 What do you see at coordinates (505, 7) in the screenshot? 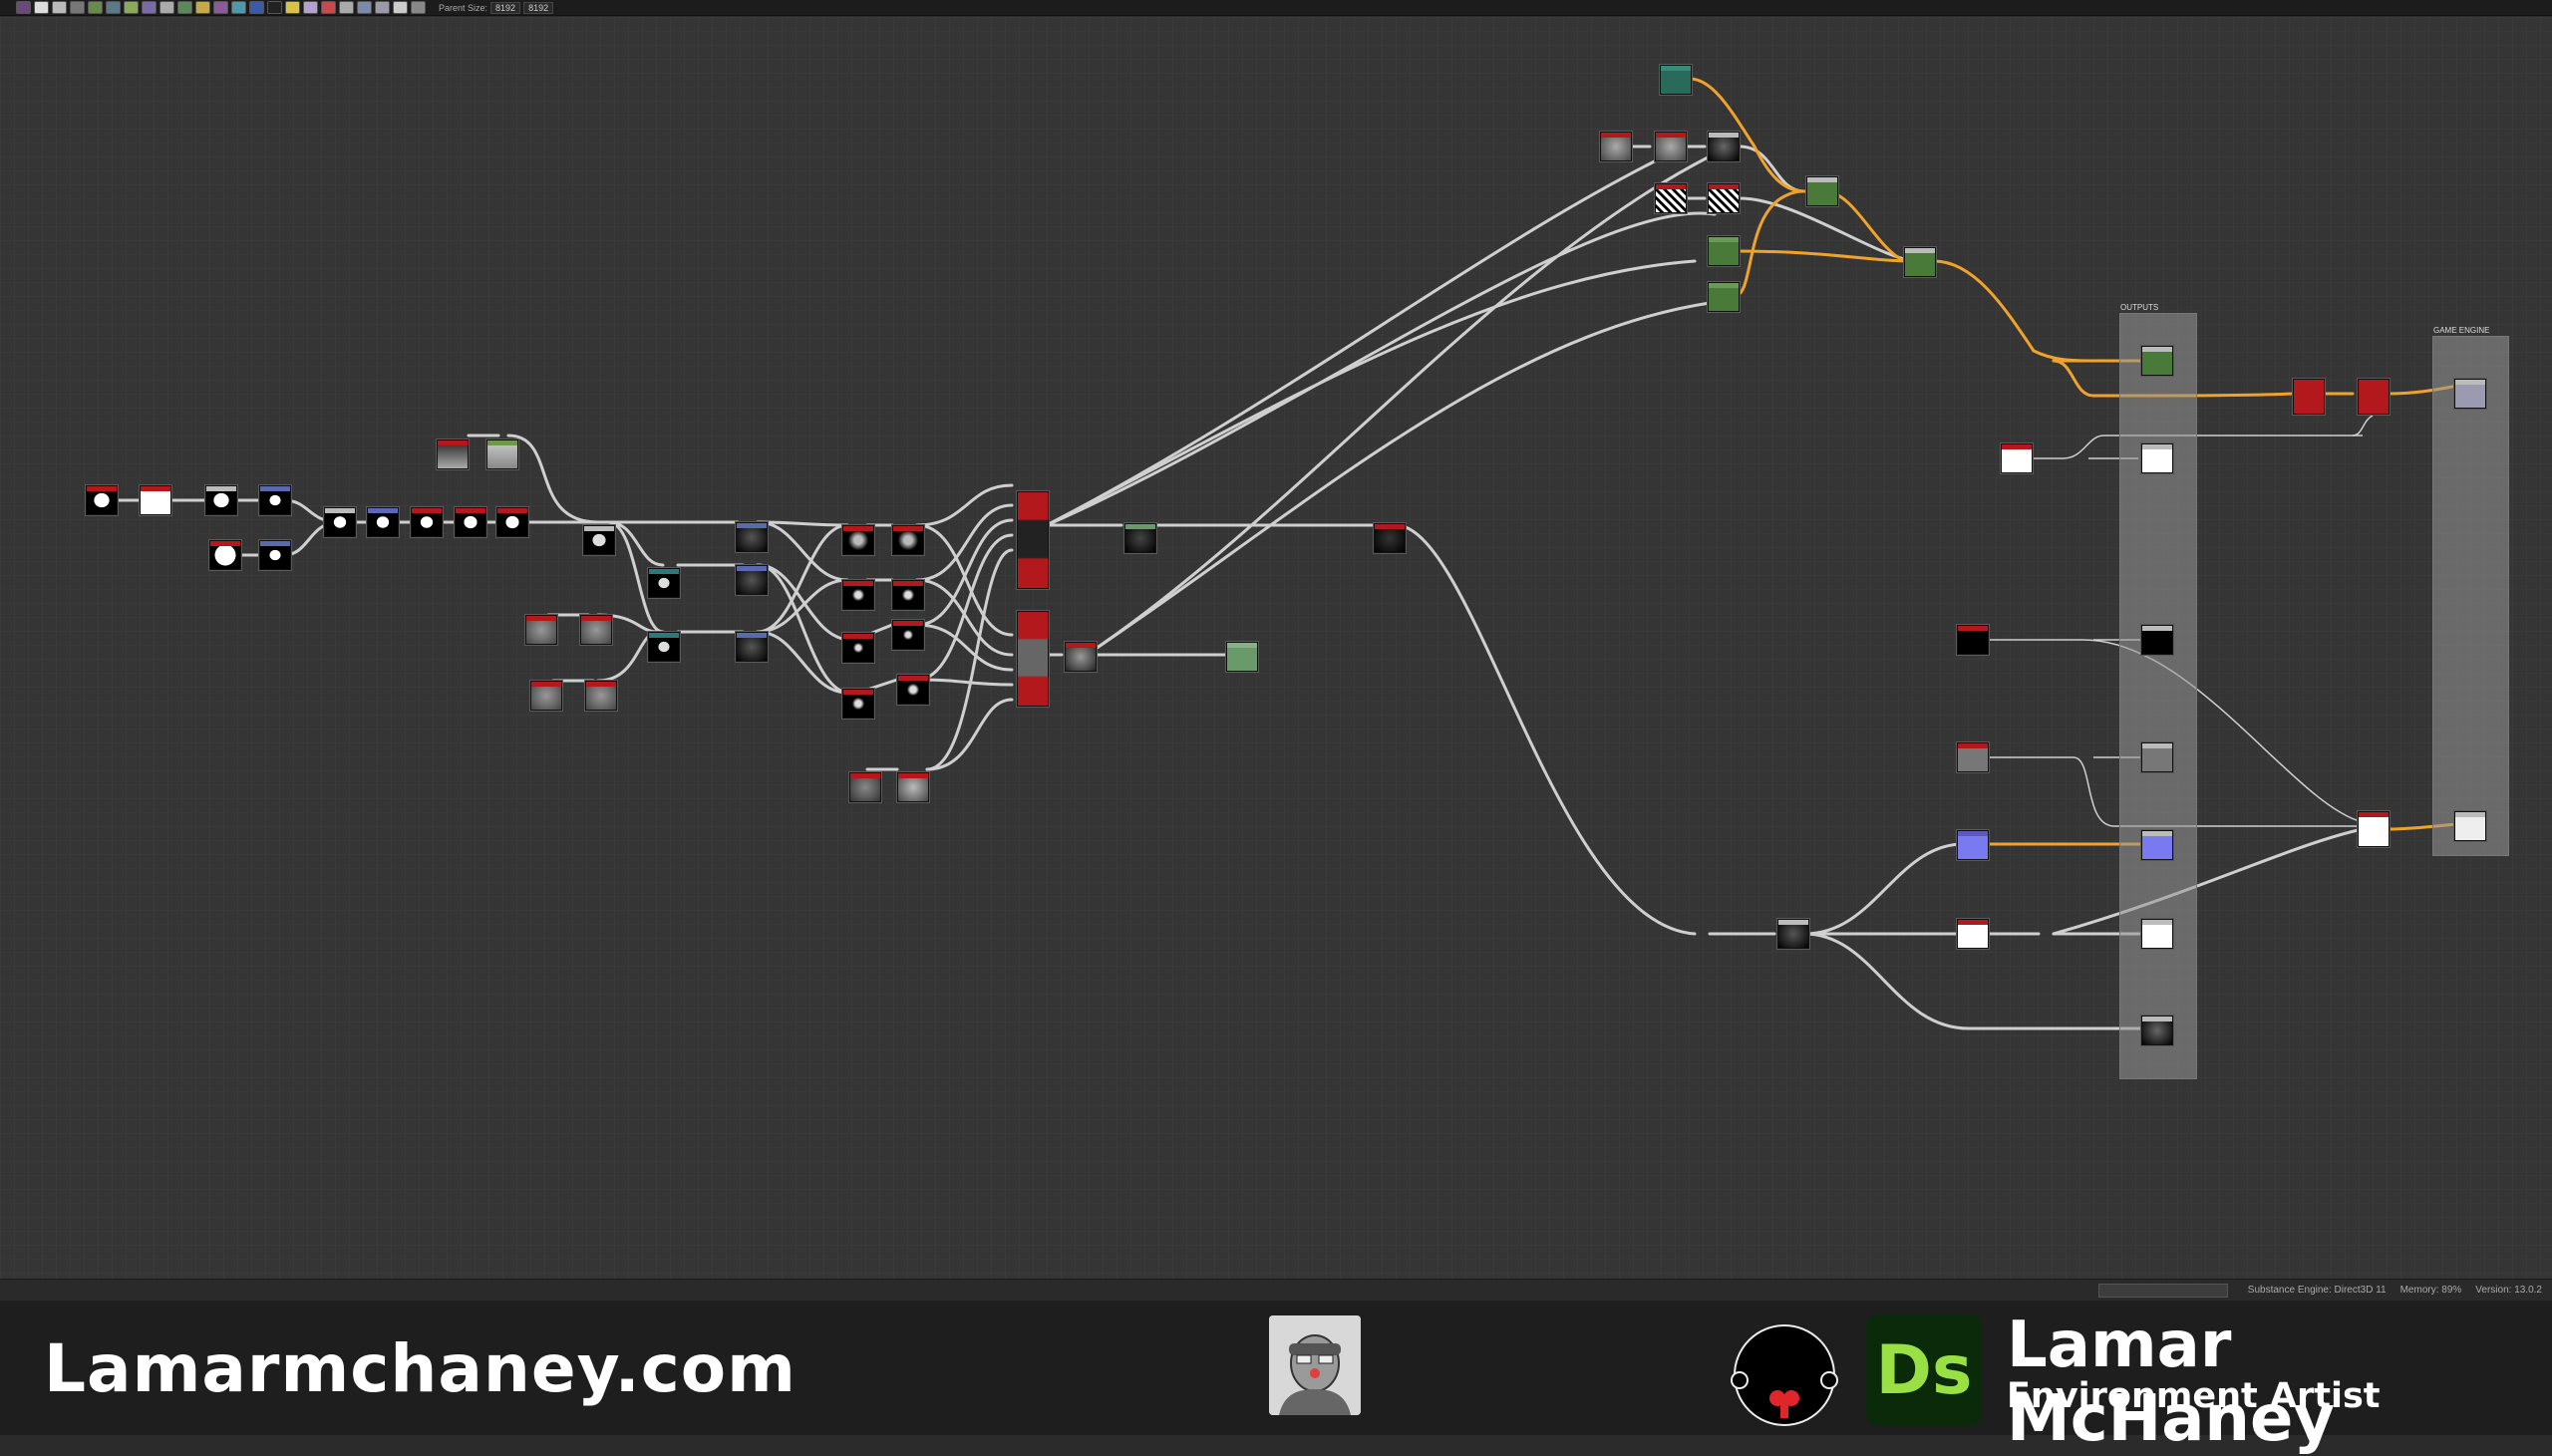
I see `parent-size-select: 8192` at bounding box center [505, 7].